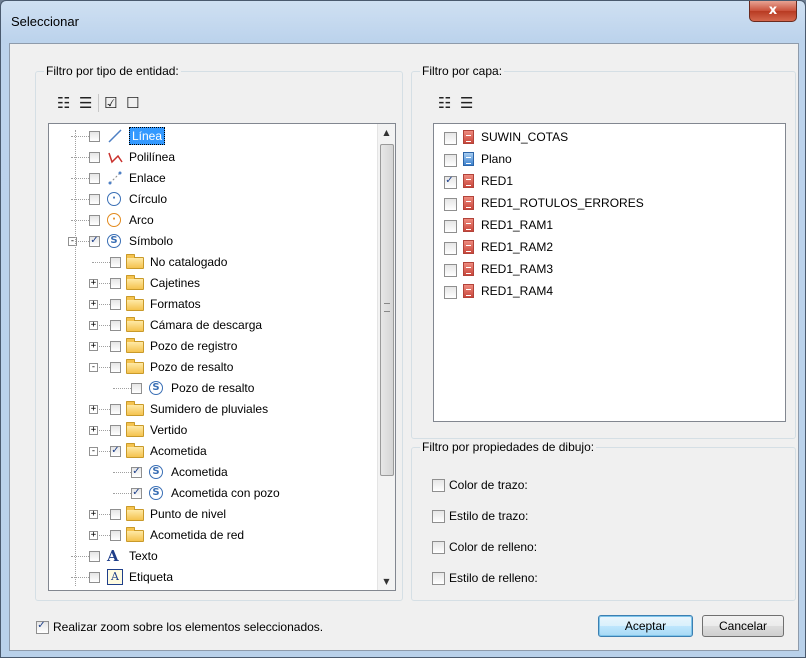  Describe the element at coordinates (604, 291) in the screenshot. I see `layer-item: RED1_RAM4` at that location.